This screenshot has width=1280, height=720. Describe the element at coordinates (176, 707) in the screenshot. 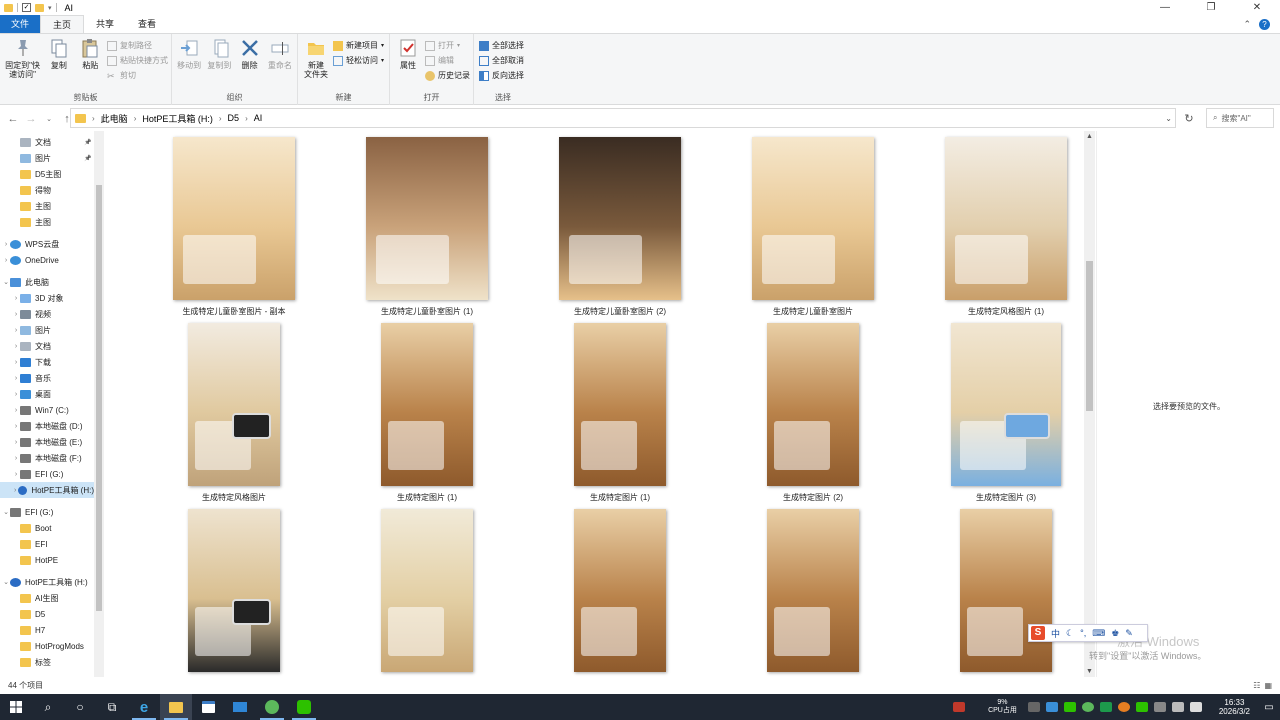

I see `file-explorer-icon` at that location.